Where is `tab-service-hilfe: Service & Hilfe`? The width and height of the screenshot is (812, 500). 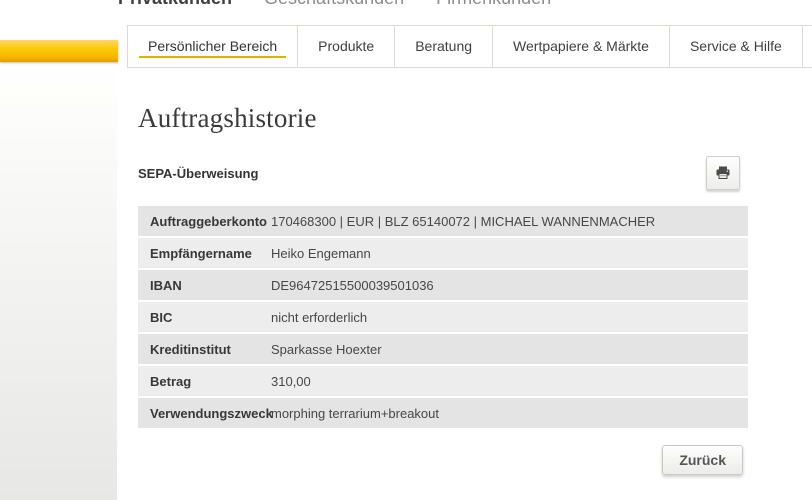
tab-service-hilfe: Service & Hilfe is located at coordinates (735, 46).